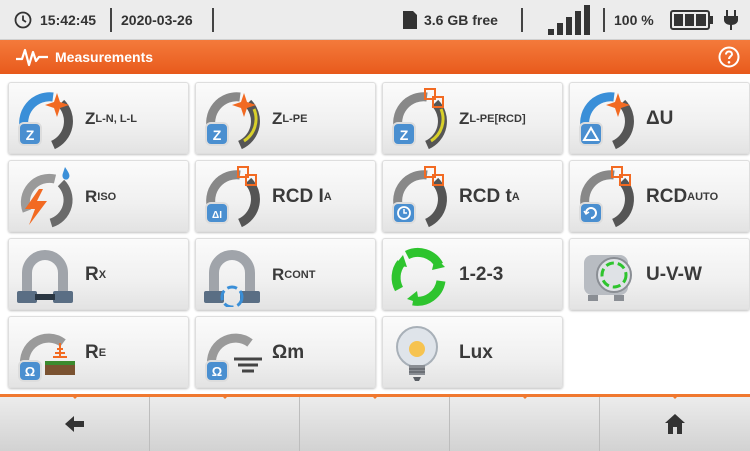 This screenshot has width=750, height=451. I want to click on tile-r-cont: R CONT, so click(285, 274).